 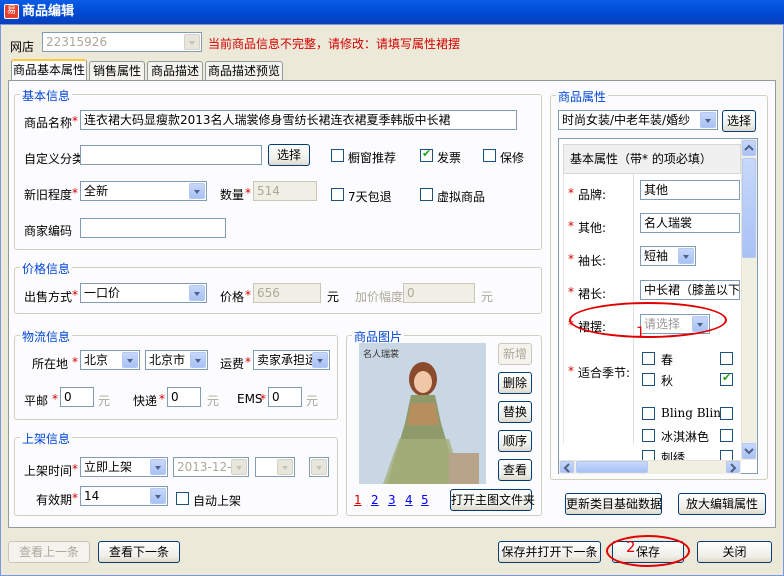 I want to click on enlarge-edit-props-button: 放大编辑属性, so click(x=722, y=504).